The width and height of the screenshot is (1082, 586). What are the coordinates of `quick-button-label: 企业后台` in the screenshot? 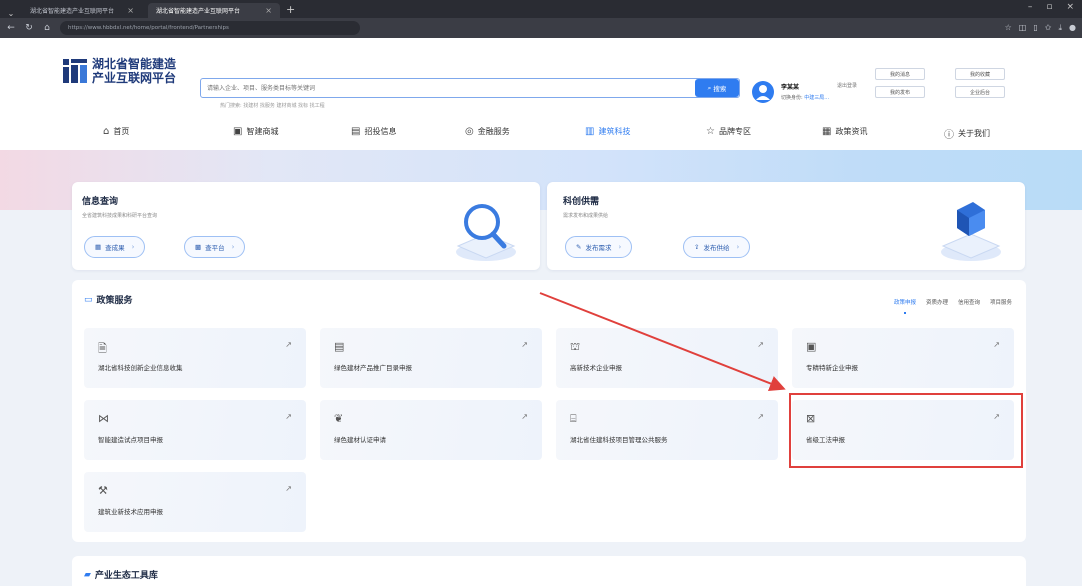 It's located at (979, 92).